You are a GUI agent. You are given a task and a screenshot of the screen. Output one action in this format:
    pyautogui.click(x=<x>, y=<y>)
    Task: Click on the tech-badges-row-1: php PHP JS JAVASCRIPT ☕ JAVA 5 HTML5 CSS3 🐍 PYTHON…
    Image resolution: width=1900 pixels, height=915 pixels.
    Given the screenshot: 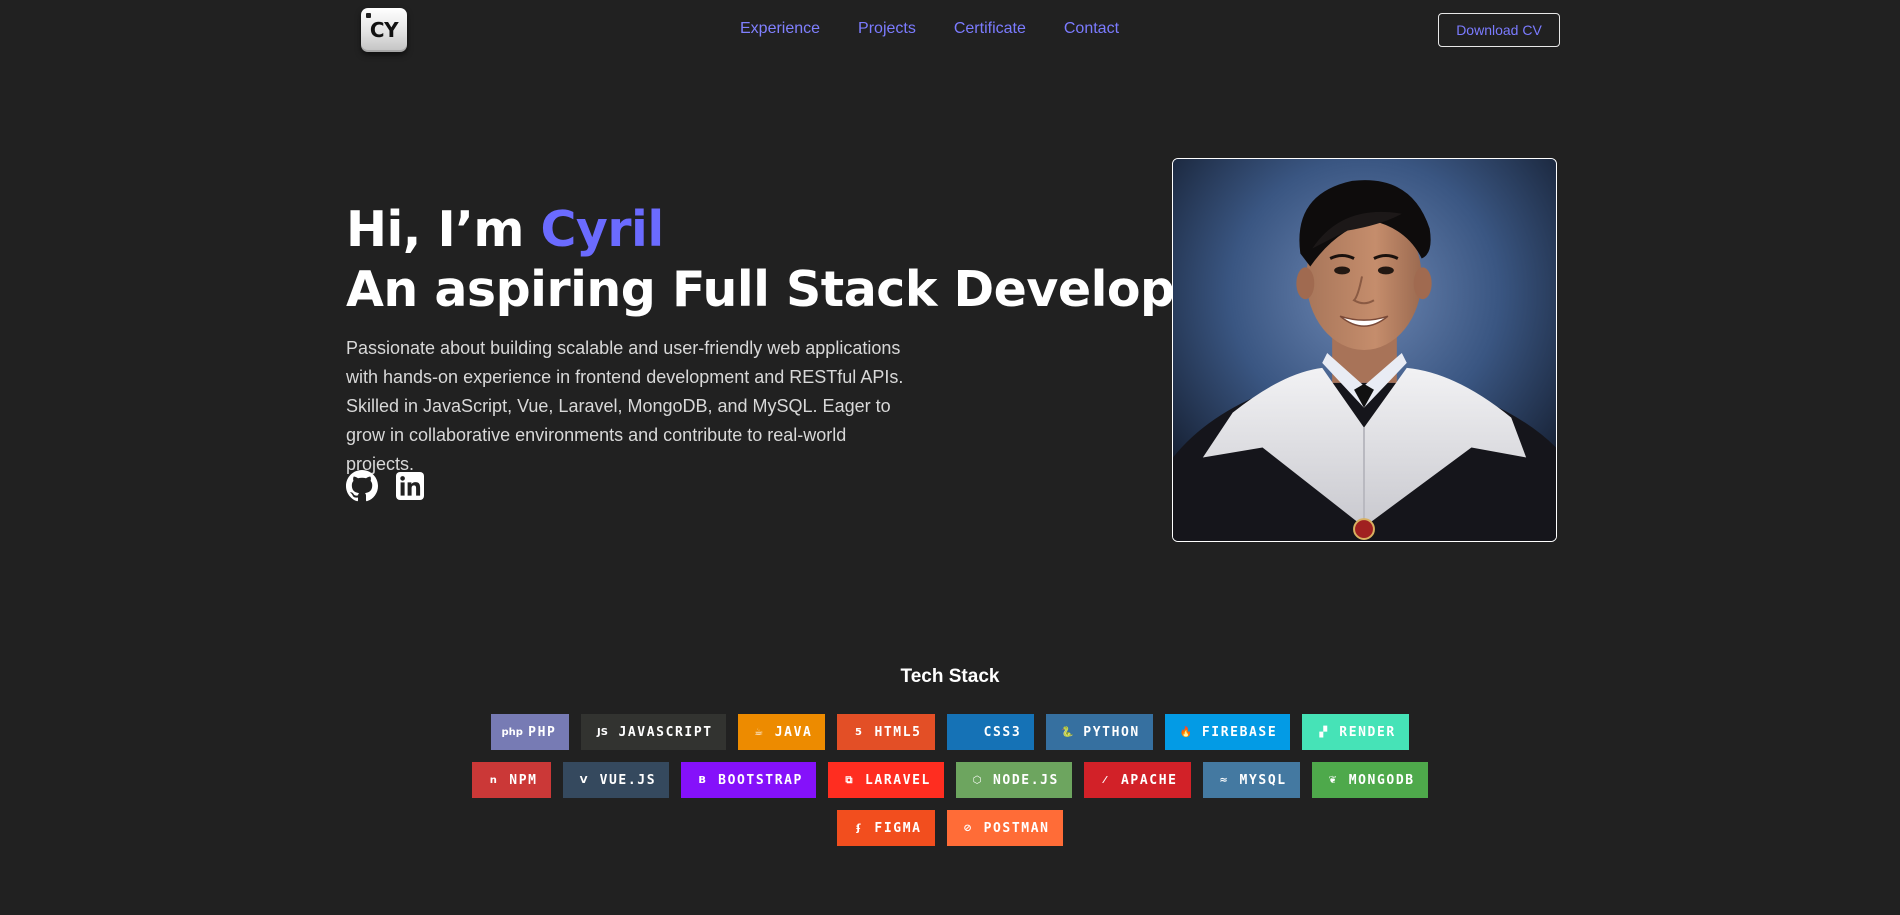 What is the action you would take?
    pyautogui.click(x=950, y=732)
    